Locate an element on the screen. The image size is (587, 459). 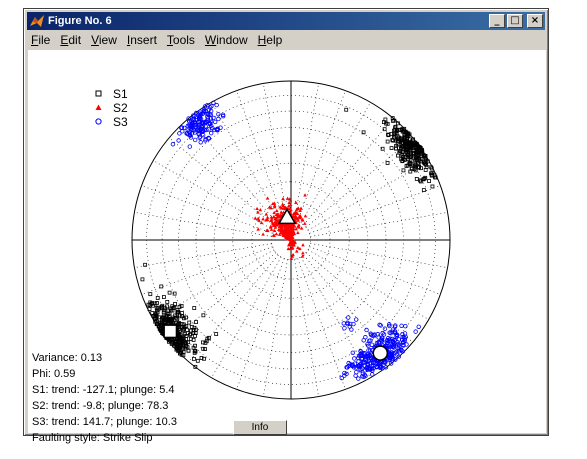
menu-edit: Edit is located at coordinates (71, 40).